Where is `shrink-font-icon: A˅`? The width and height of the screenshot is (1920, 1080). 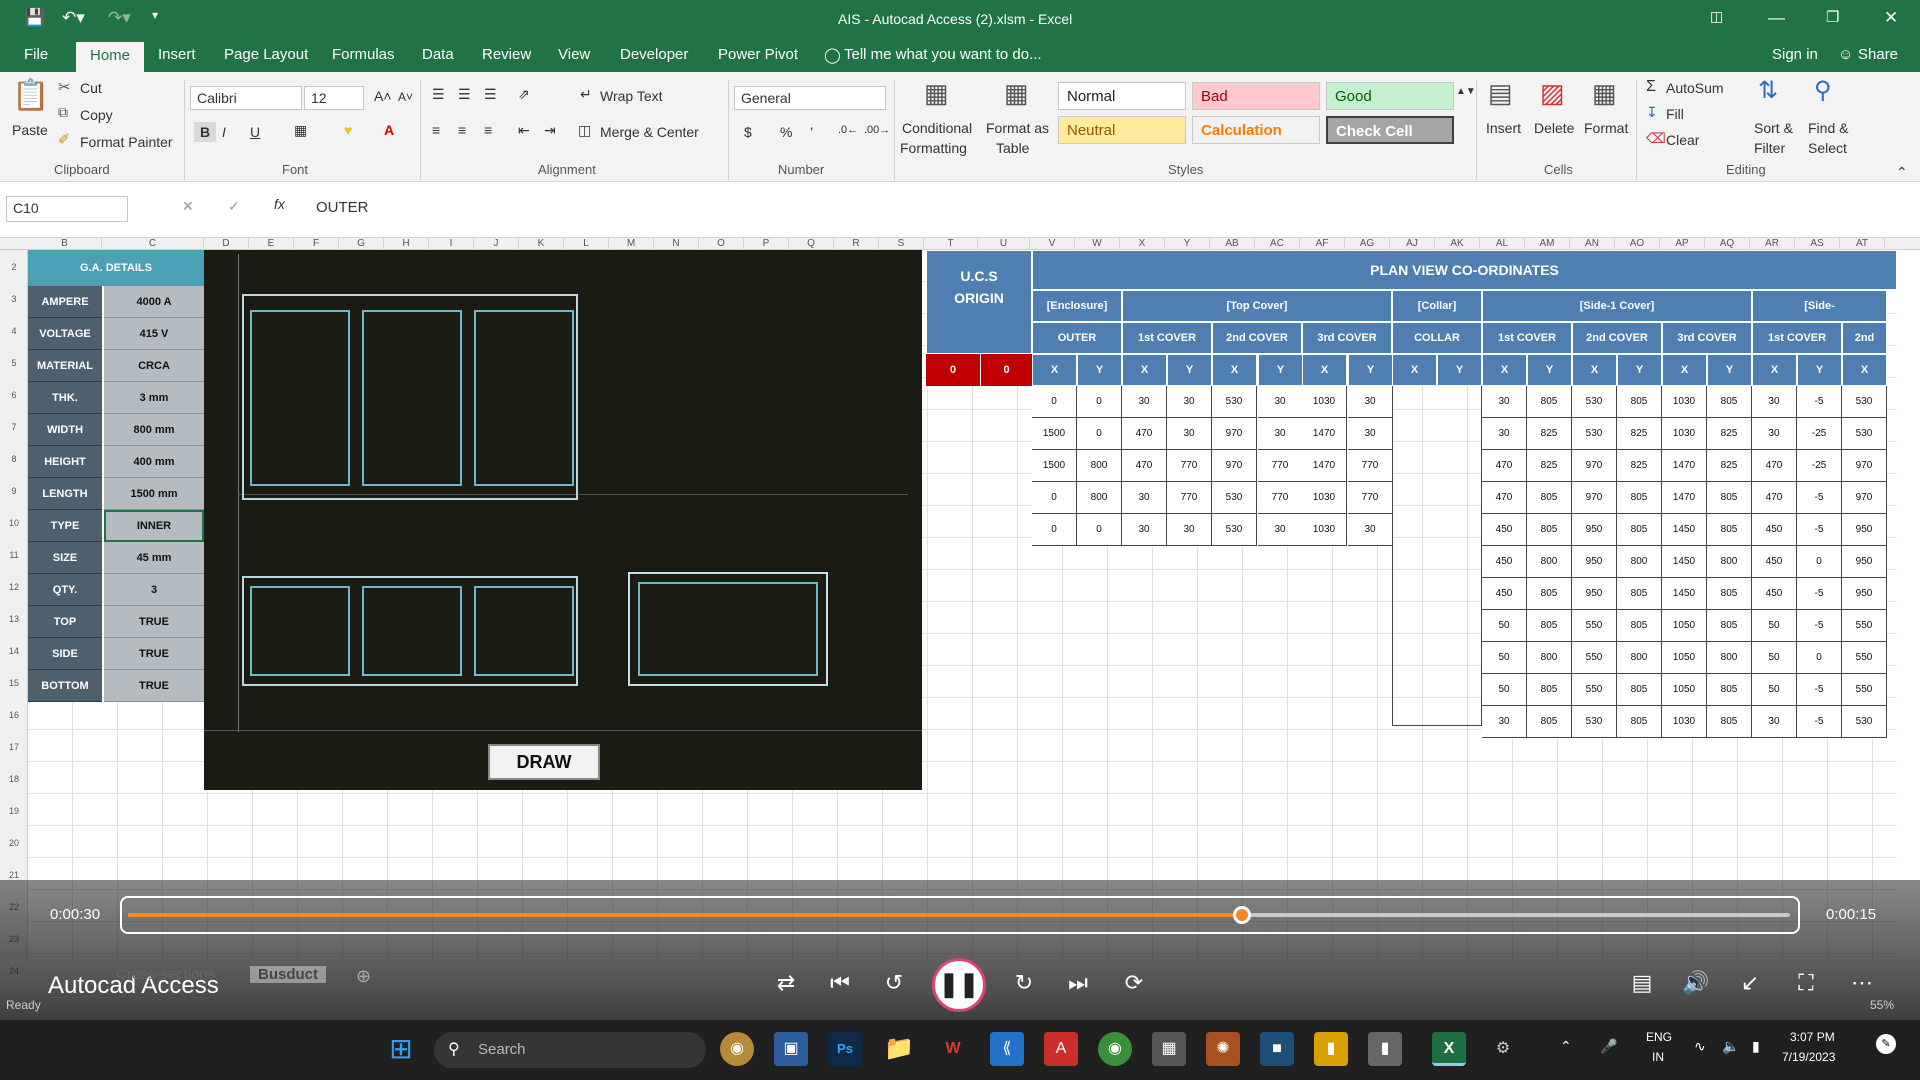
shrink-font-icon: A˅ is located at coordinates (405, 97).